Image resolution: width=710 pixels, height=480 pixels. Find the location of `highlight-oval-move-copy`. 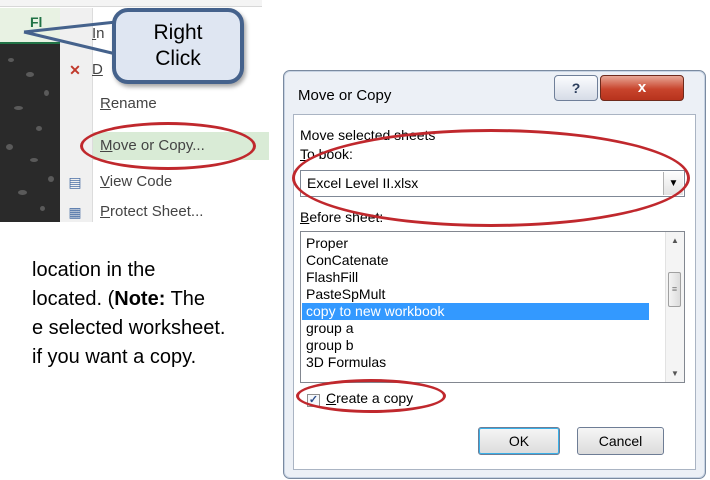

highlight-oval-move-copy is located at coordinates (168, 146).